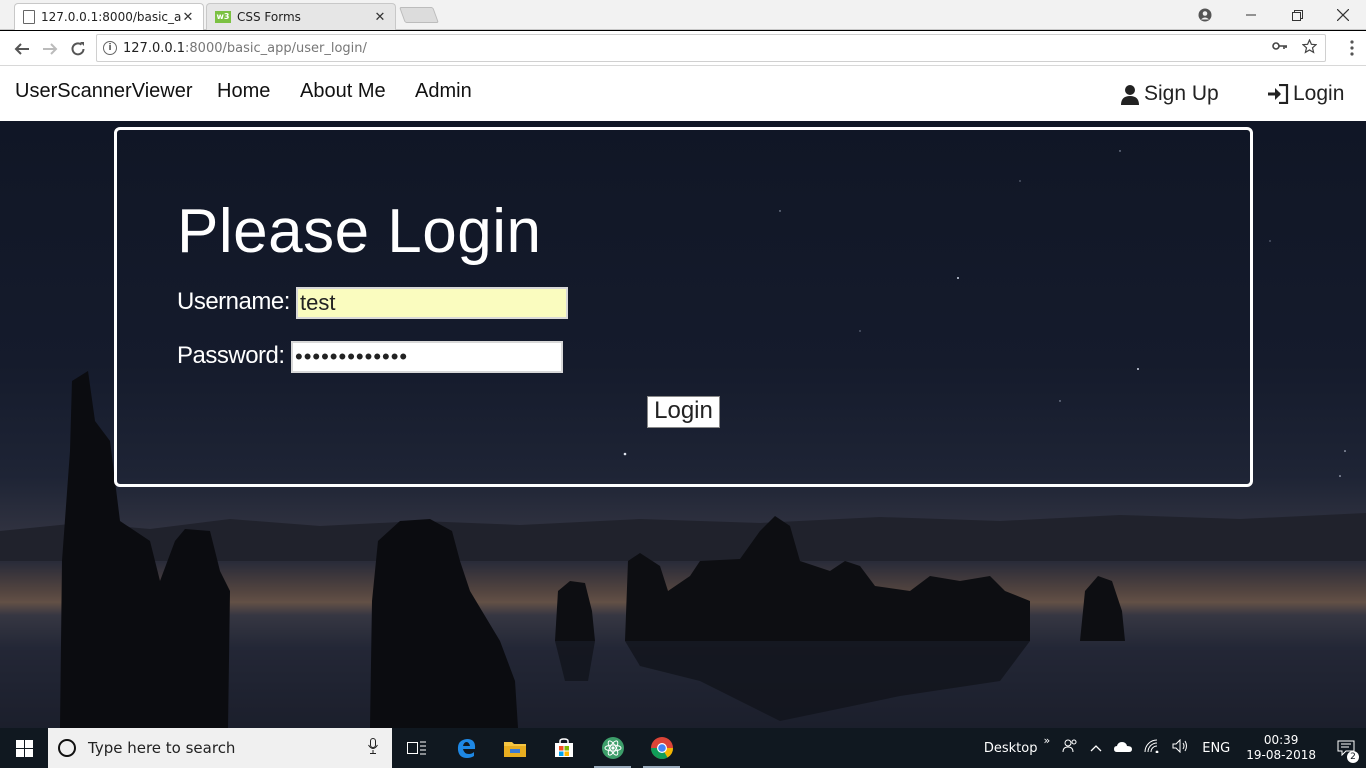 Image resolution: width=1366 pixels, height=768 pixels. Describe the element at coordinates (683, 412) in the screenshot. I see `login-submit-button: Login` at that location.